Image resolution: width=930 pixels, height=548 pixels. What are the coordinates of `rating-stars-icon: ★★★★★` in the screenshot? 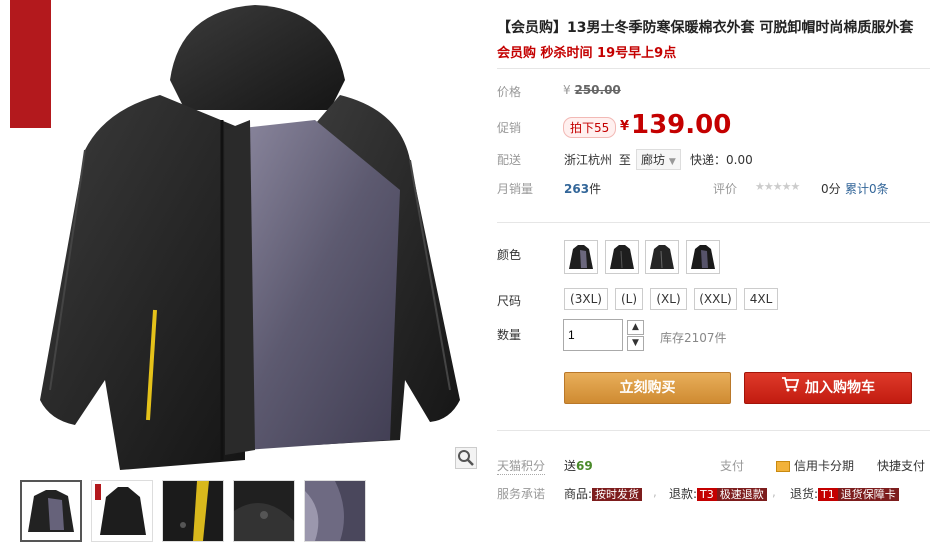 It's located at (777, 186).